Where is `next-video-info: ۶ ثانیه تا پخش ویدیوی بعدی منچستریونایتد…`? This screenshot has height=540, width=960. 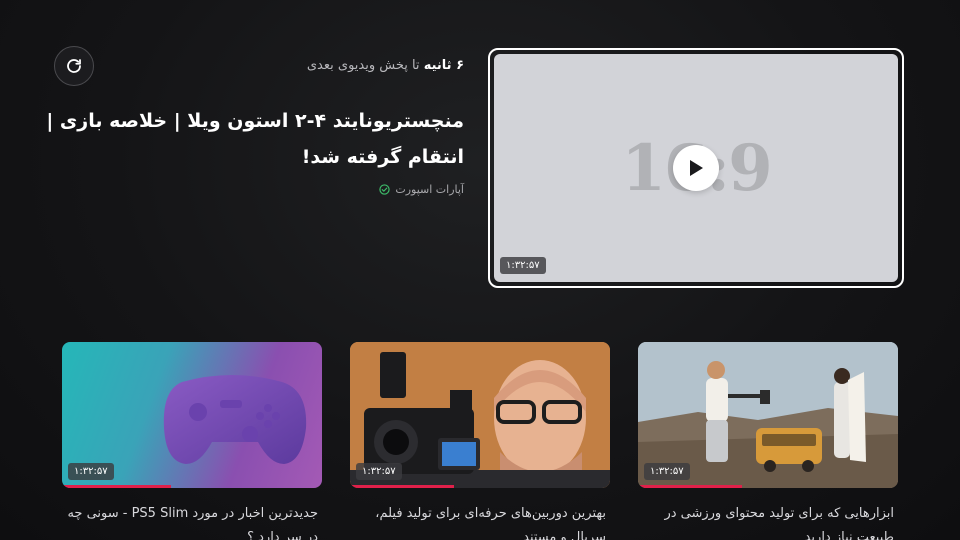 next-video-info: ۶ ثانیه تا پخش ویدیوی بعدی منچستریونایتد… is located at coordinates (254, 127).